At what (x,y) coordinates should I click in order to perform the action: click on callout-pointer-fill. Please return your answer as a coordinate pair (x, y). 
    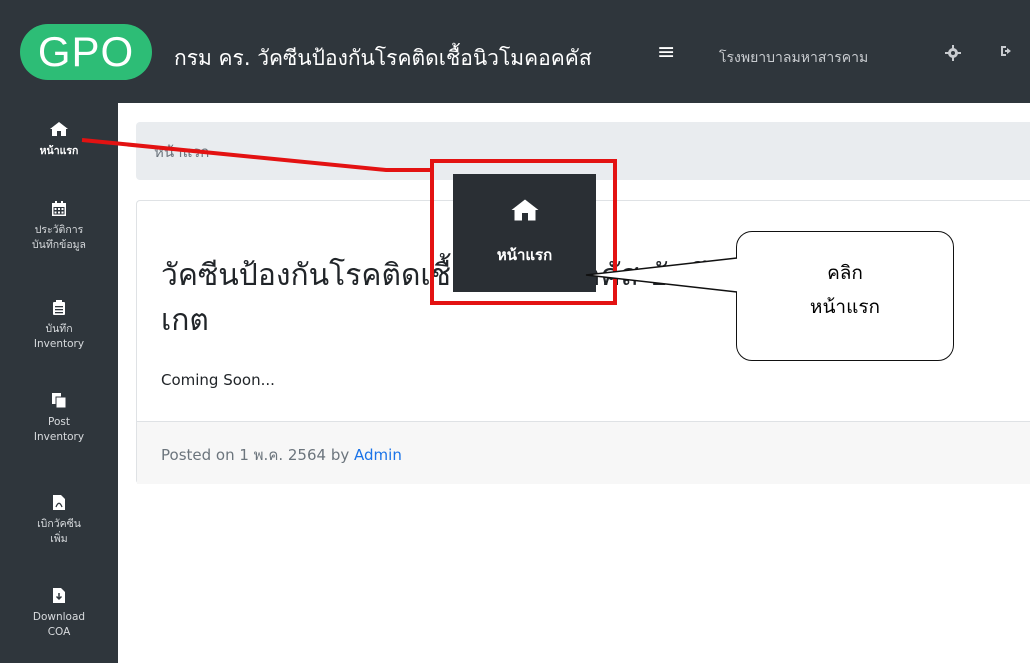
    Looking at the image, I should click on (661, 275).